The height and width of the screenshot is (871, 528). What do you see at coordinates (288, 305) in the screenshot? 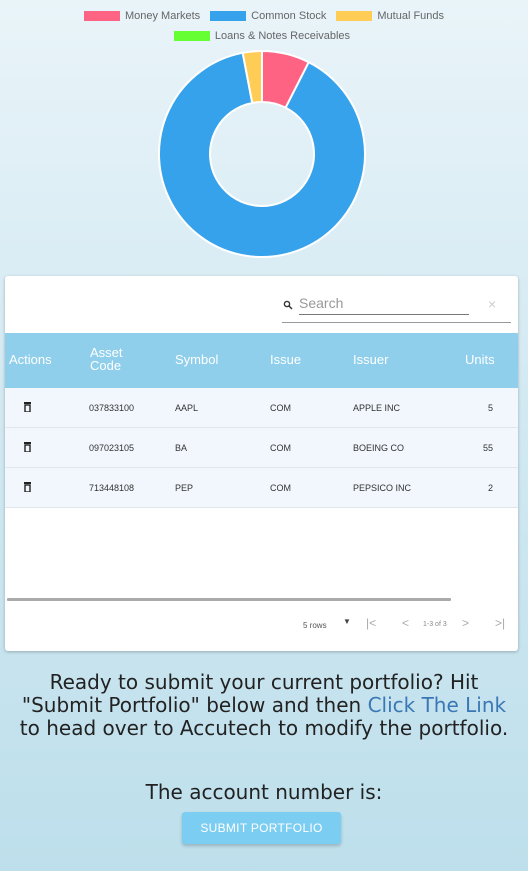
I see `search-icon` at bounding box center [288, 305].